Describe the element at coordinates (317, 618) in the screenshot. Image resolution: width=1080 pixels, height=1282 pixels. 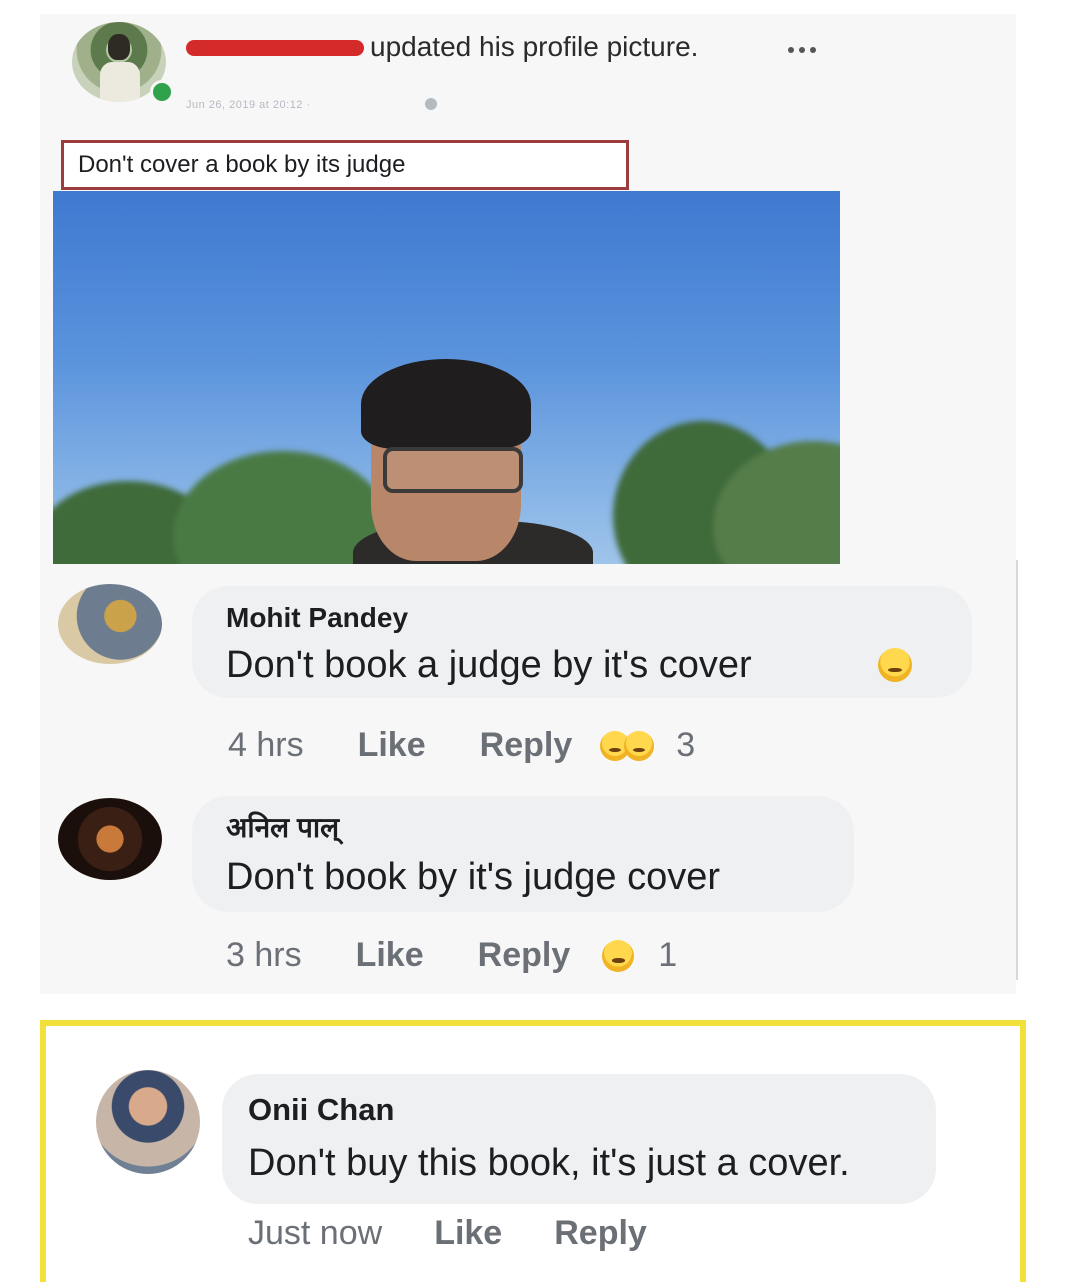
I see `commenter-name: Mohit Pandey` at that location.